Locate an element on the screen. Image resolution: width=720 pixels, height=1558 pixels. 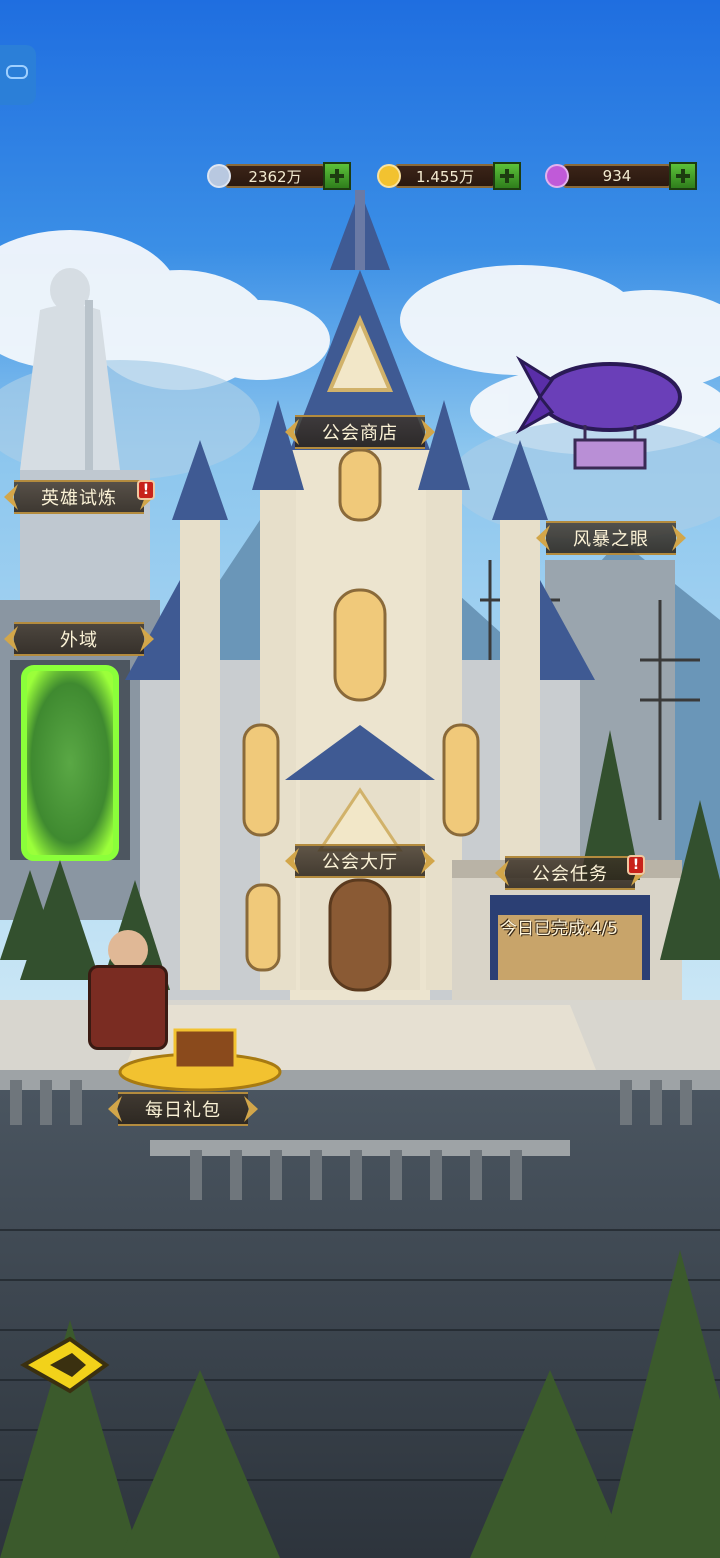
resource-gold: 1.455万 is located at coordinates (449, 176).